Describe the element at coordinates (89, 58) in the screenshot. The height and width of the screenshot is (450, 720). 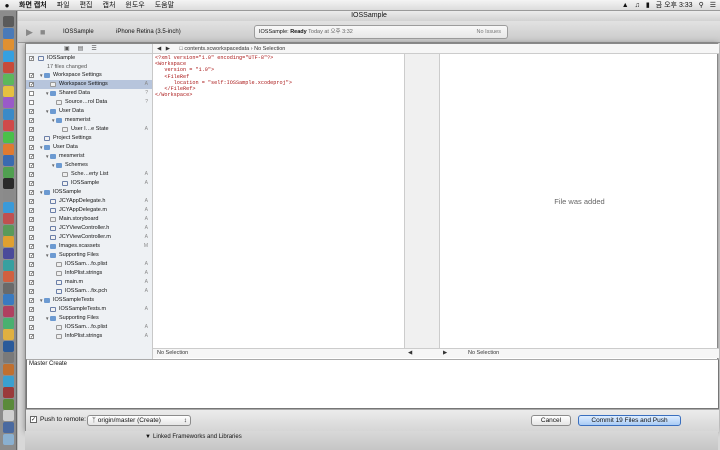
I see `project-root: ✓ IOSSample` at that location.